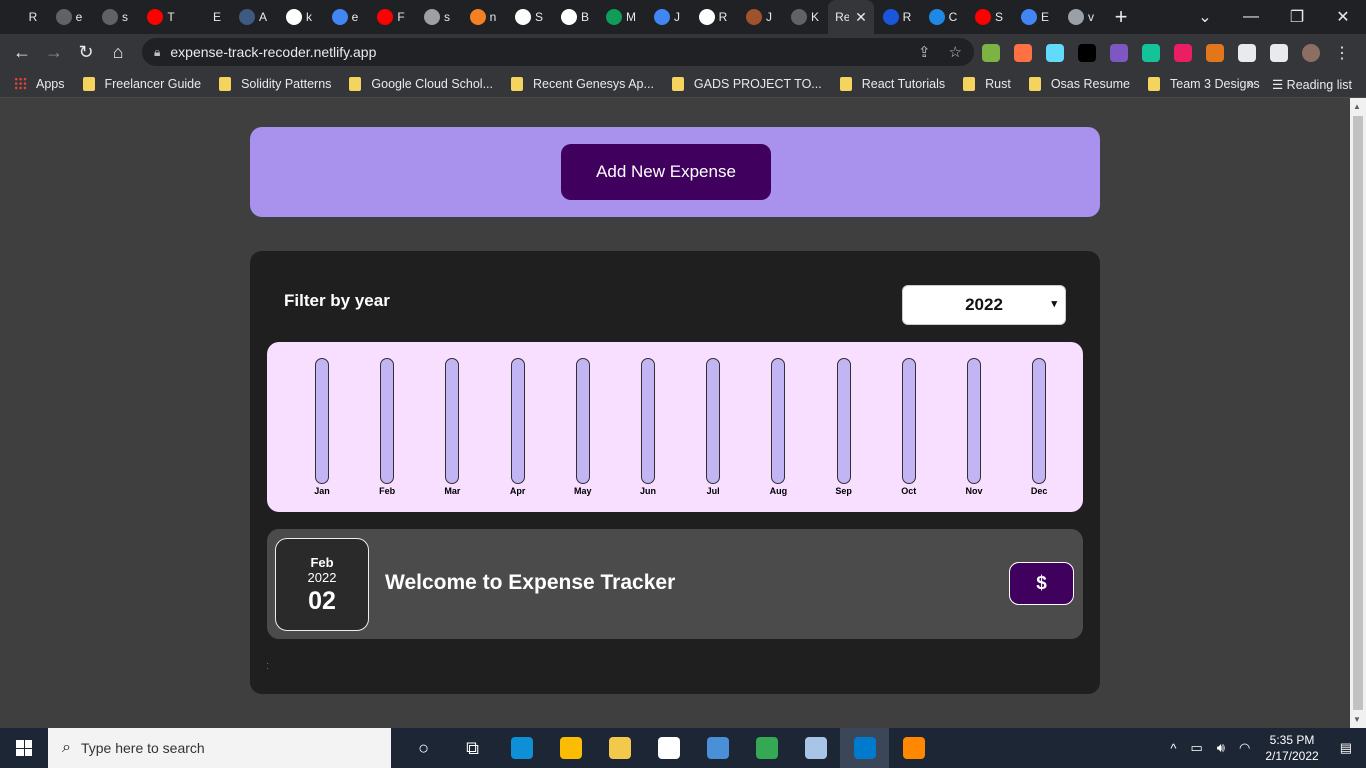  What do you see at coordinates (1205, 17) in the screenshot?
I see `tab-search-icon: ⌄` at bounding box center [1205, 17].